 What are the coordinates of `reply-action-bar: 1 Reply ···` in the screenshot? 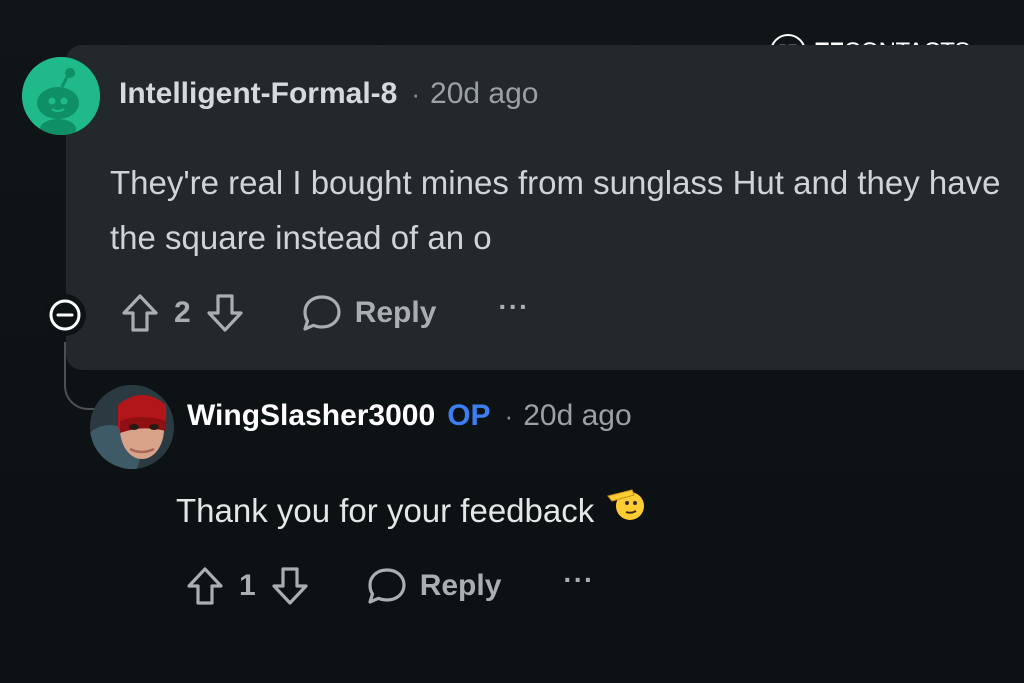 It's located at (389, 585).